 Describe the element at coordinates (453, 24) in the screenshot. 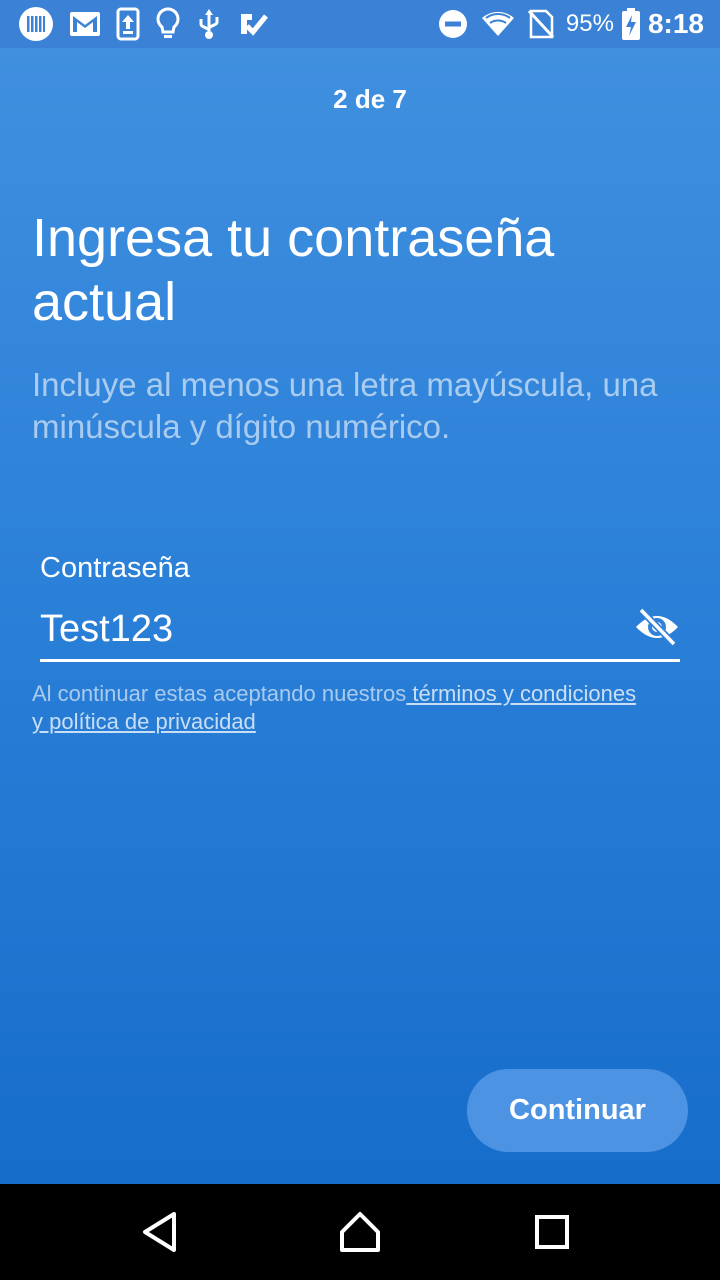

I see `do-not-disturb-icon` at that location.